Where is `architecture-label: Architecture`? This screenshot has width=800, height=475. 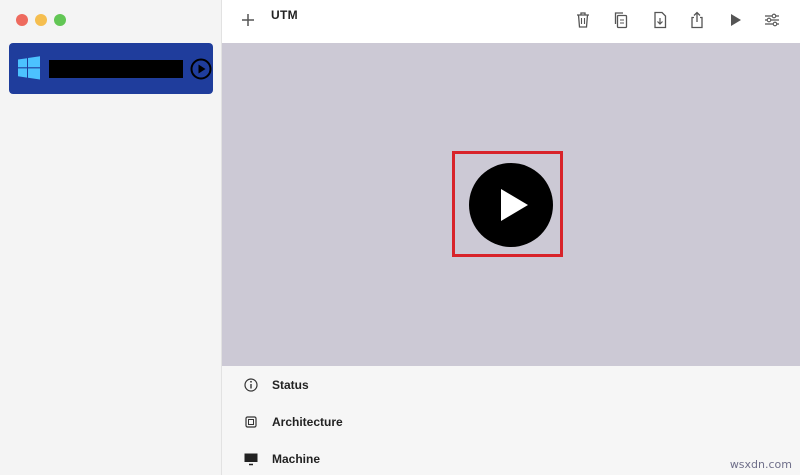
architecture-label: Architecture is located at coordinates (307, 422).